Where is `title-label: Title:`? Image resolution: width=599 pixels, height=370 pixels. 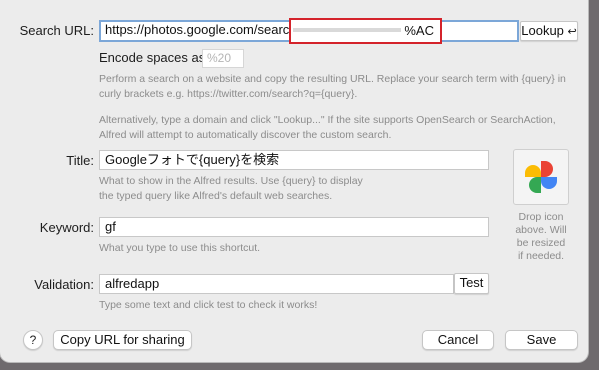 title-label: Title: is located at coordinates (80, 160).